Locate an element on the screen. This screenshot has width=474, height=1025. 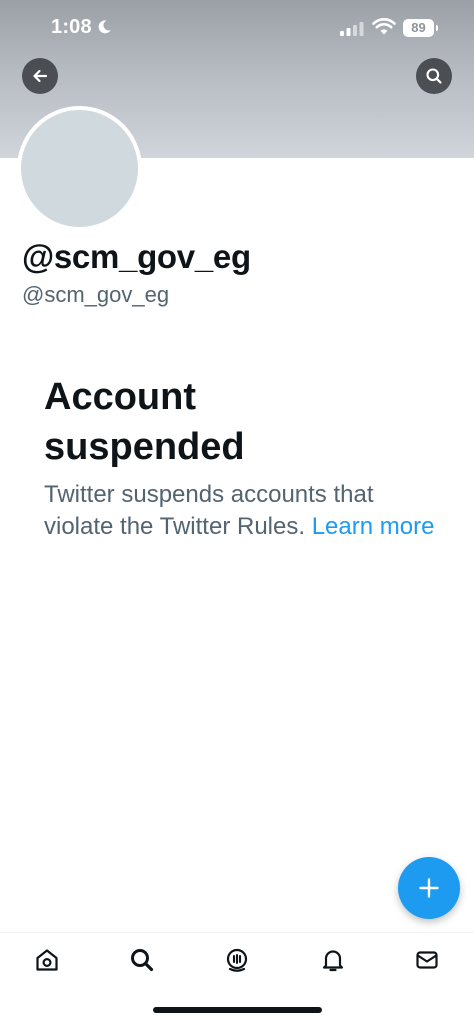
search-button is located at coordinates (434, 76).